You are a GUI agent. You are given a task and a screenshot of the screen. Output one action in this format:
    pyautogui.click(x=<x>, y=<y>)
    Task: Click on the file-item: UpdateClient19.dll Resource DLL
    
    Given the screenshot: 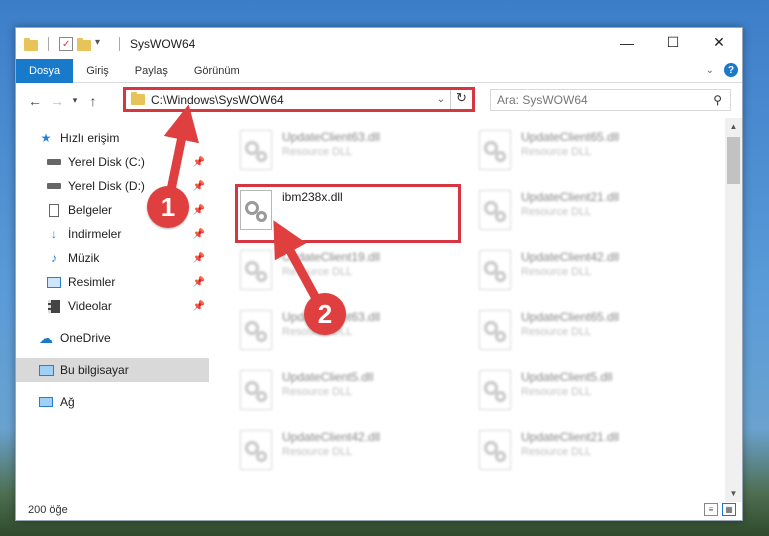 What is the action you would take?
    pyautogui.click(x=346, y=272)
    